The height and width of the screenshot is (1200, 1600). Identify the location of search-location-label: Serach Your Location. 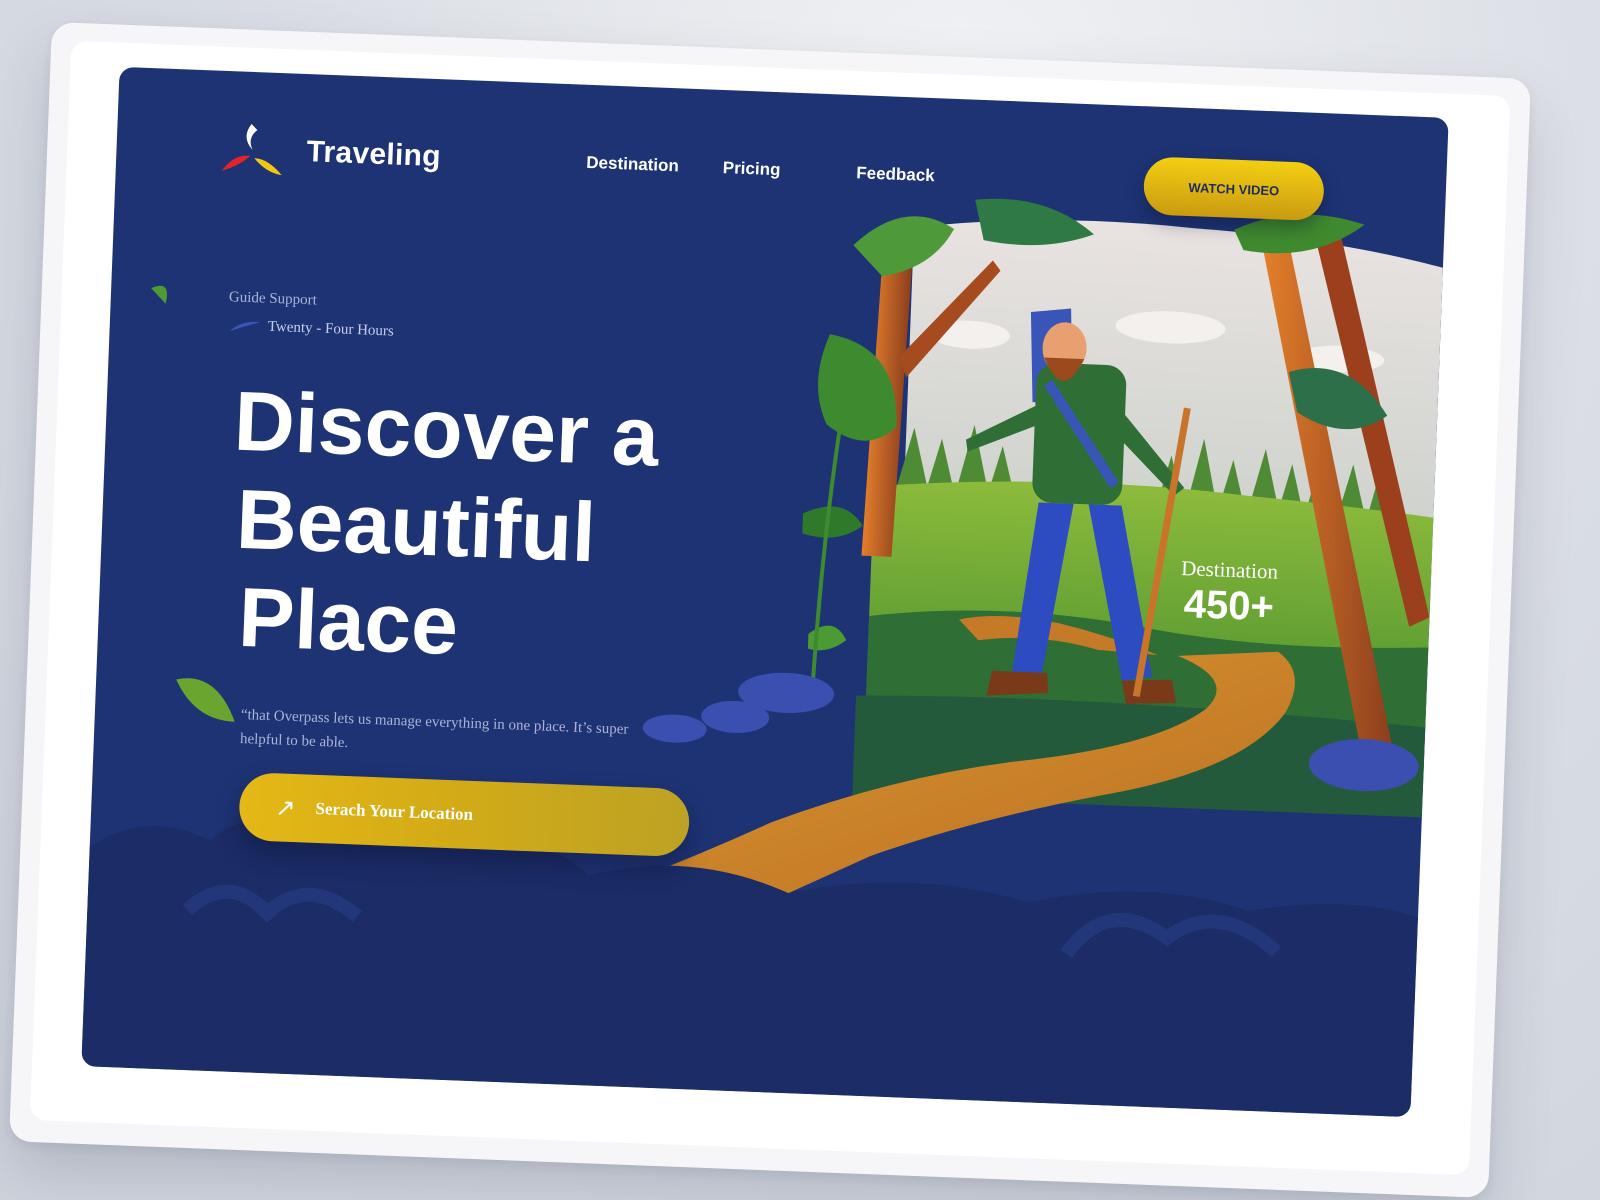
(394, 811).